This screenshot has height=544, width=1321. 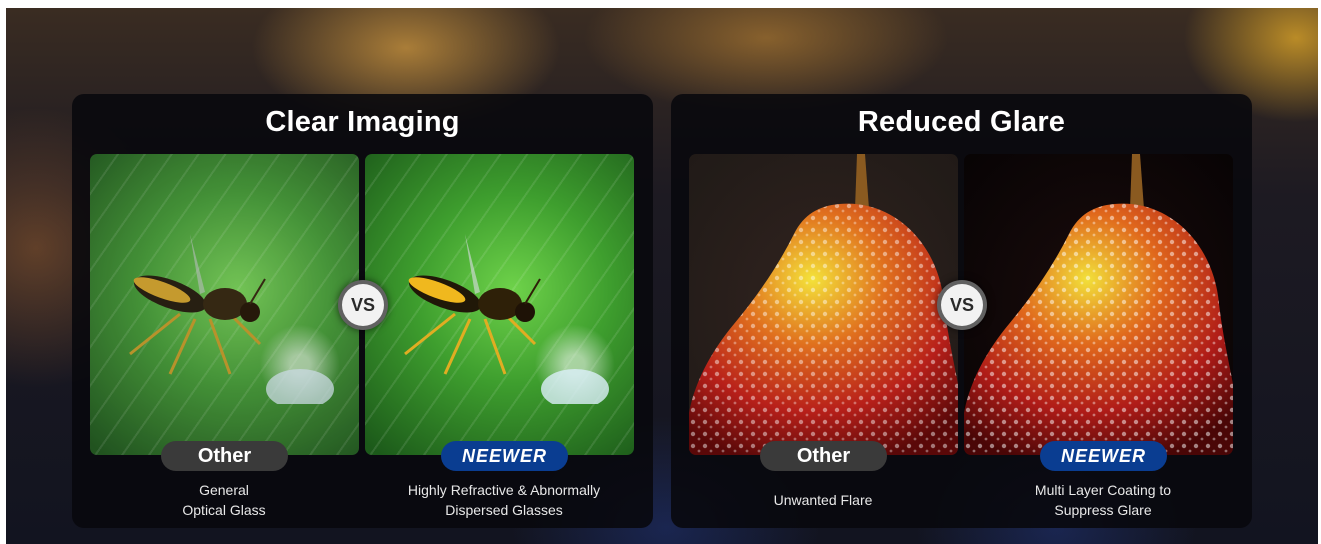 What do you see at coordinates (1103, 490) in the screenshot?
I see `caption-line: Multi Layer Coating to` at bounding box center [1103, 490].